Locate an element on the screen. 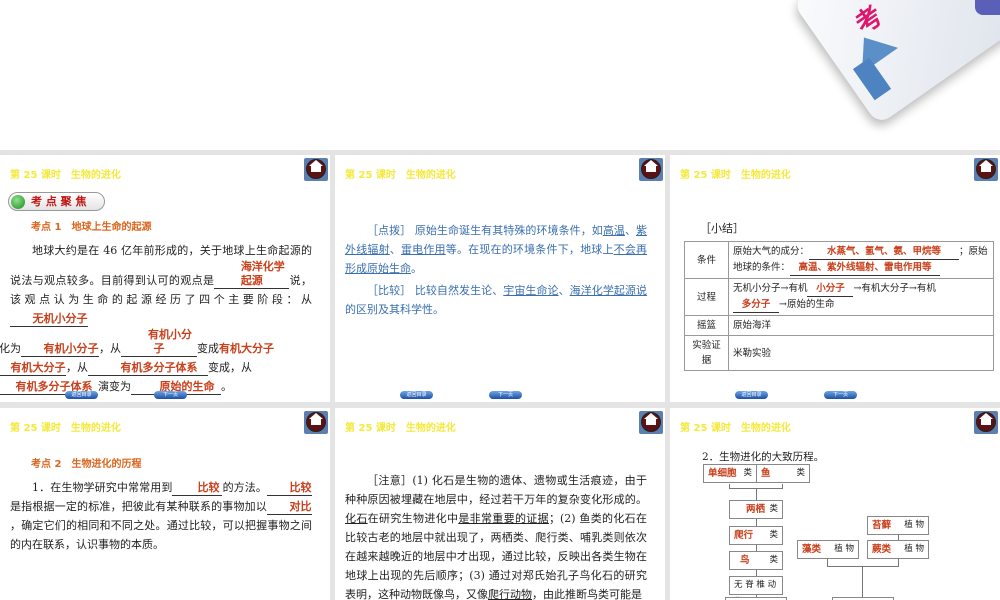 The height and width of the screenshot is (600, 1000). decoration-card is located at coordinates (896, 63).